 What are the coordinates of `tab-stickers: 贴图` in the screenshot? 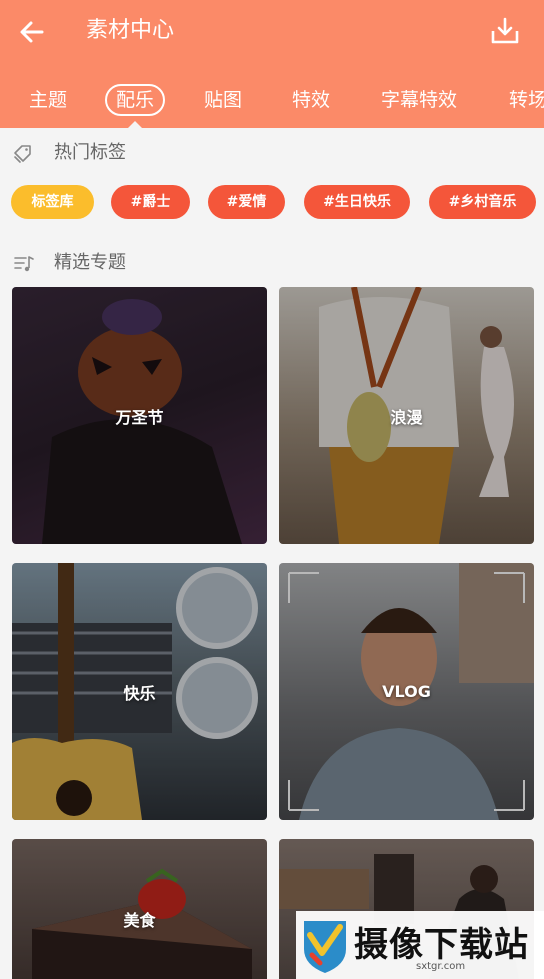 It's located at (223, 100).